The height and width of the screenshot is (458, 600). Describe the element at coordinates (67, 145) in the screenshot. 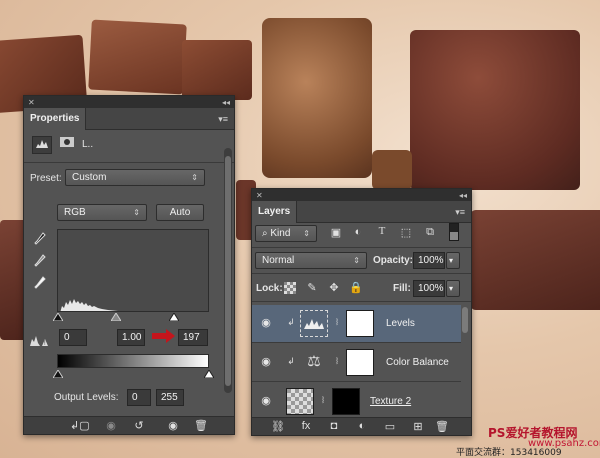

I see `layer-mask-icon` at that location.